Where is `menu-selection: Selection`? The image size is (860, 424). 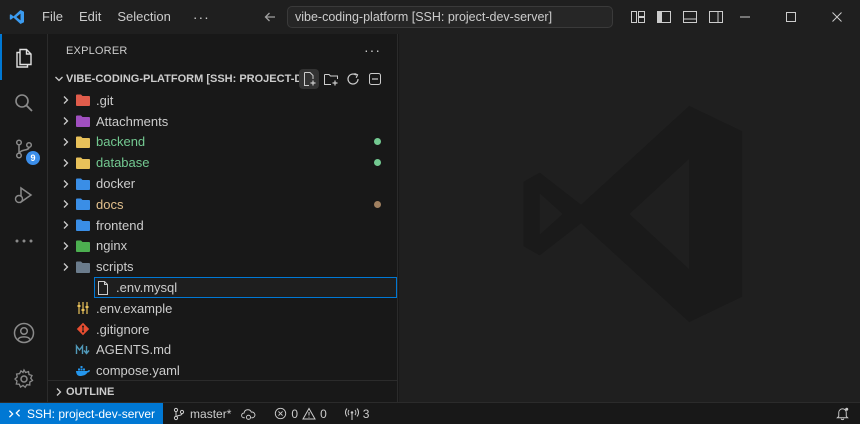
menu-selection: Selection is located at coordinates (143, 17).